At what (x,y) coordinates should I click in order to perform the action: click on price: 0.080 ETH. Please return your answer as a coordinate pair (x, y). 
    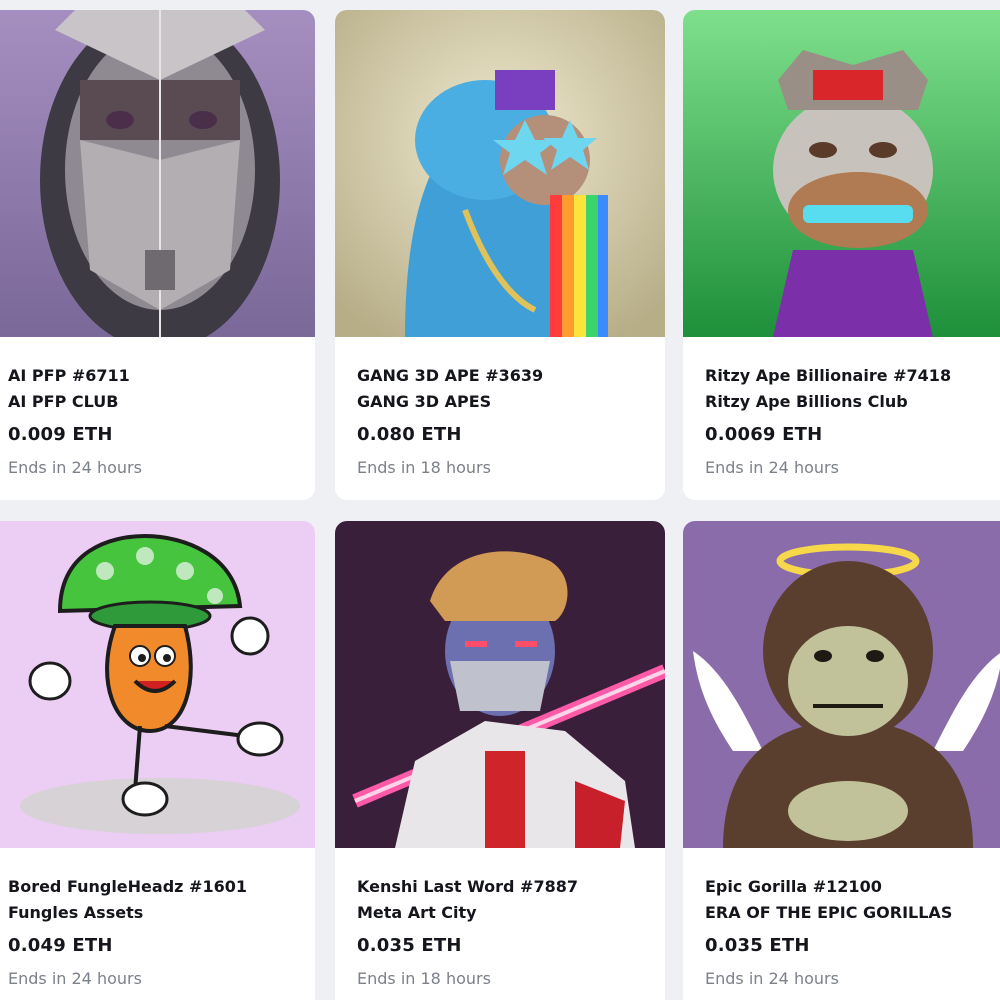
    Looking at the image, I should click on (409, 434).